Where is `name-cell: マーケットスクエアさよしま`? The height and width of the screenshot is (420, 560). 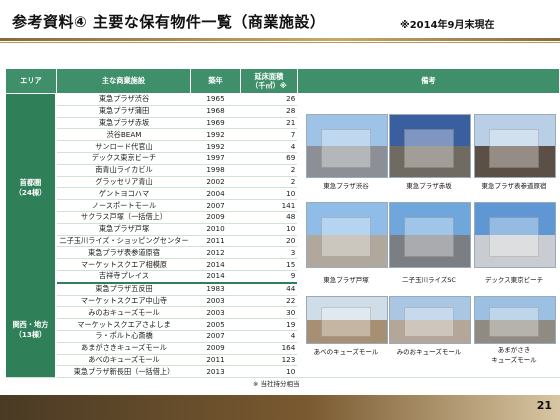
name-cell: マーケットスクエアさよしま is located at coordinates (123, 324).